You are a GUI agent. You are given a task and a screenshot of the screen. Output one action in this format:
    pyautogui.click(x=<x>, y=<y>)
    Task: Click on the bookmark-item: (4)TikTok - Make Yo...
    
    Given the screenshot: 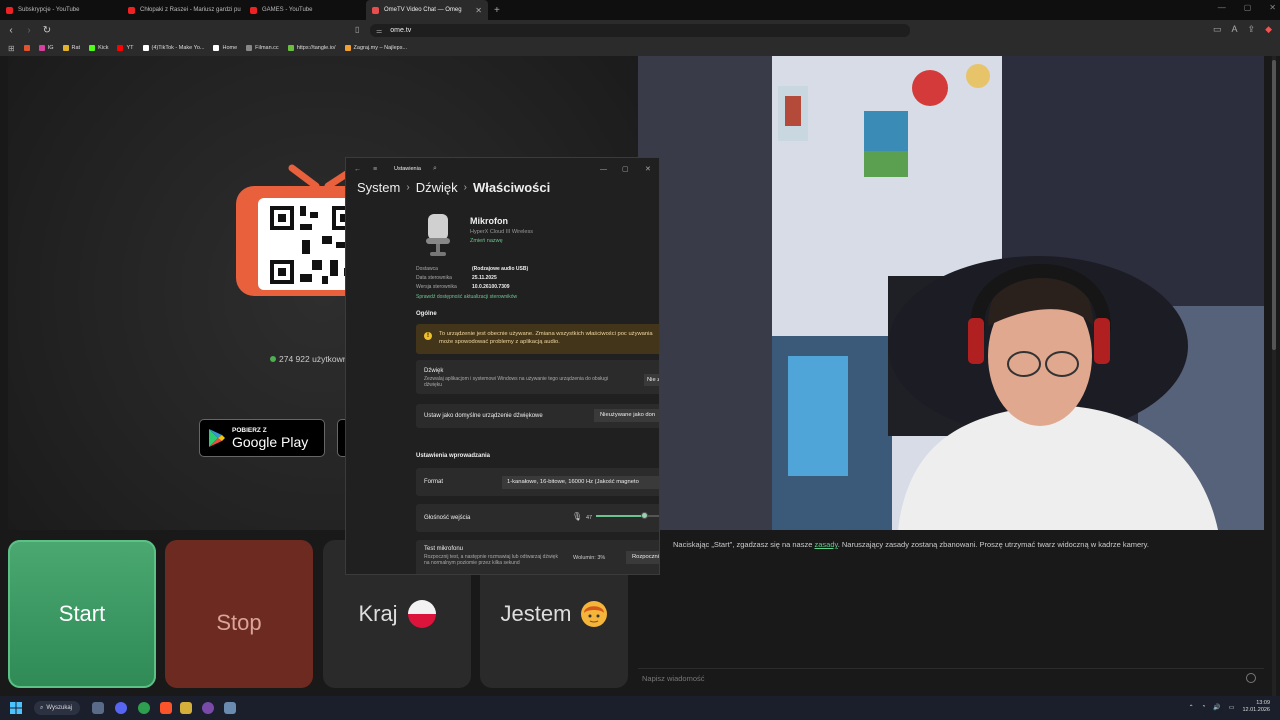 What is the action you would take?
    pyautogui.click(x=173, y=48)
    